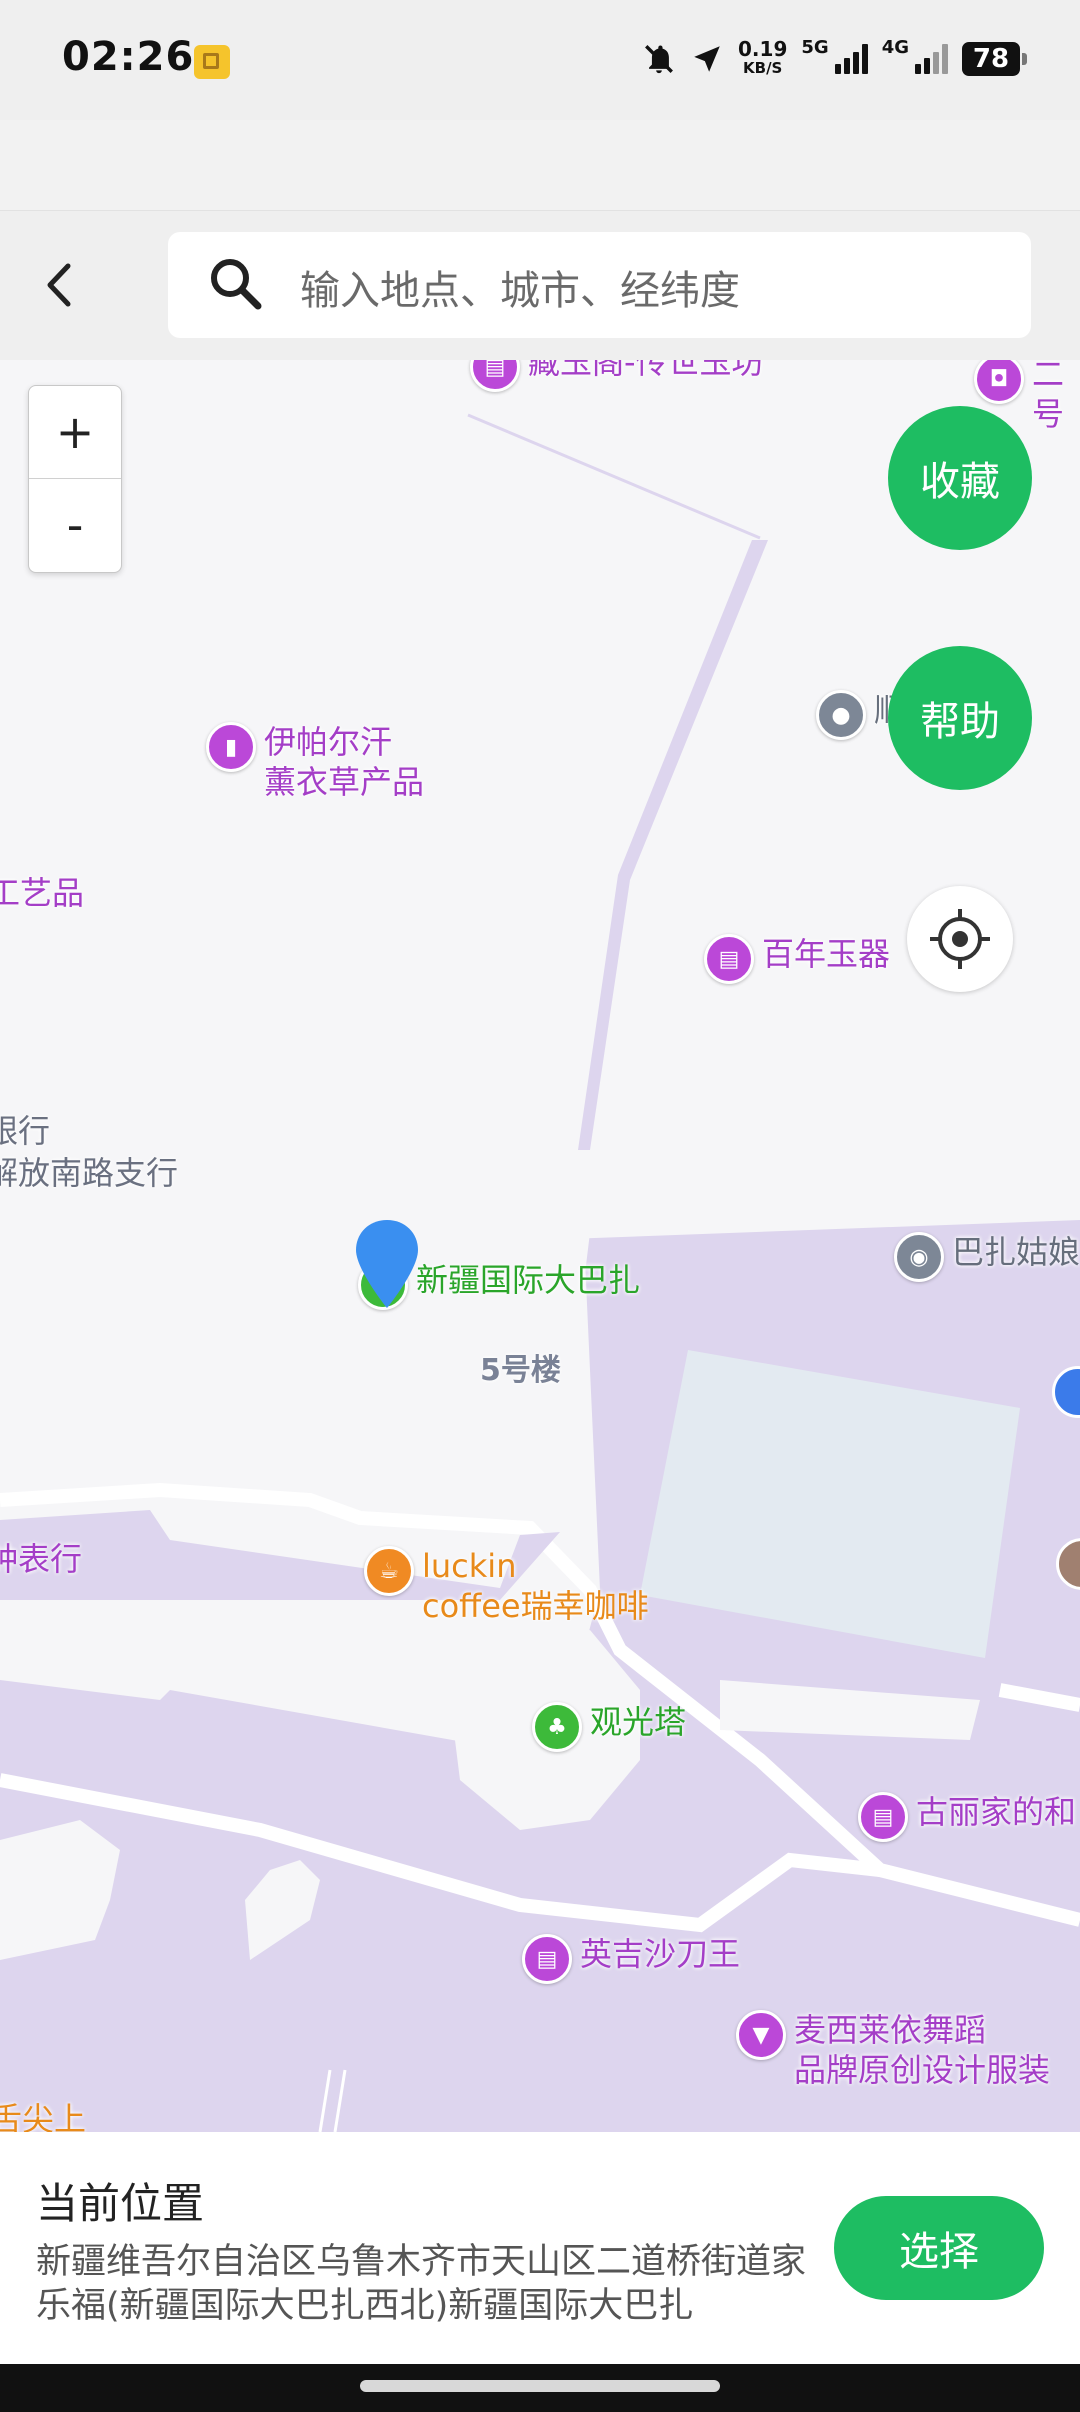 The height and width of the screenshot is (2412, 1080). Describe the element at coordinates (520, 291) in the screenshot. I see `search-placeholder: 输入地点、城市、经纬度` at that location.